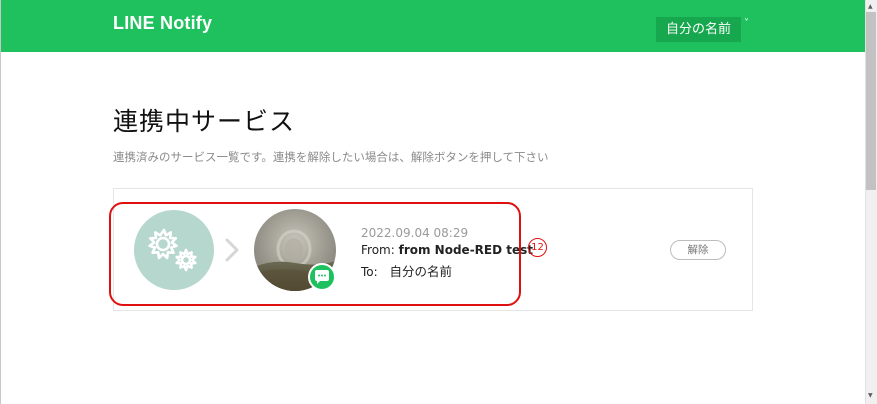 The width and height of the screenshot is (877, 404). Describe the element at coordinates (746, 23) in the screenshot. I see `chevron-down-icon: ˅` at that location.